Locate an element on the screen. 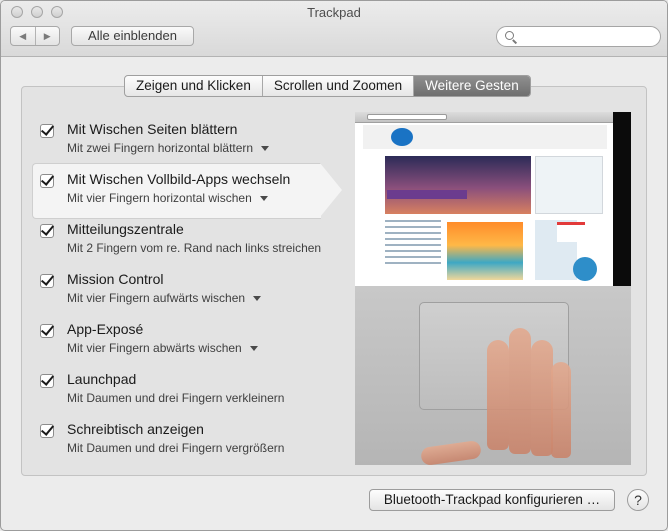 The width and height of the screenshot is (668, 531). navigation-buttons: ◀ ▶ is located at coordinates (35, 36).